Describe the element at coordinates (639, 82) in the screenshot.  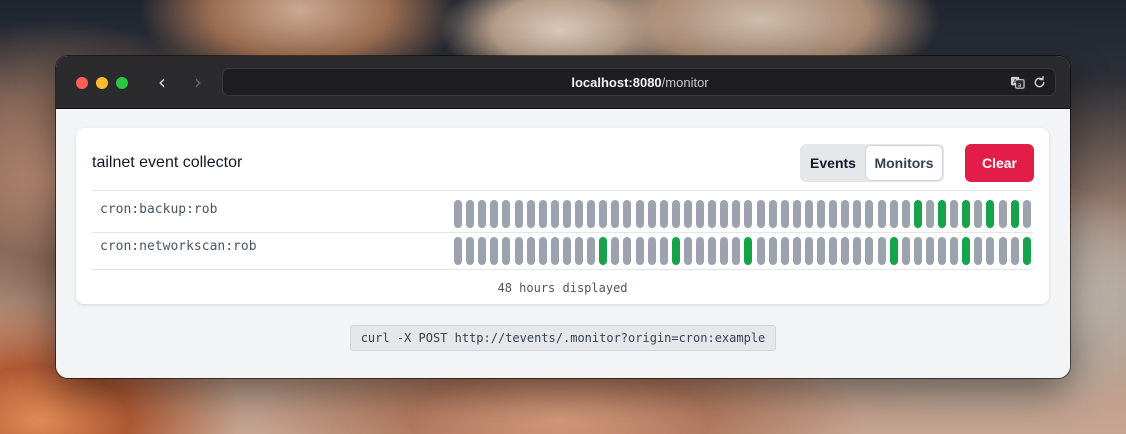
I see `address-bar: localhost:8080/monitor A a` at that location.